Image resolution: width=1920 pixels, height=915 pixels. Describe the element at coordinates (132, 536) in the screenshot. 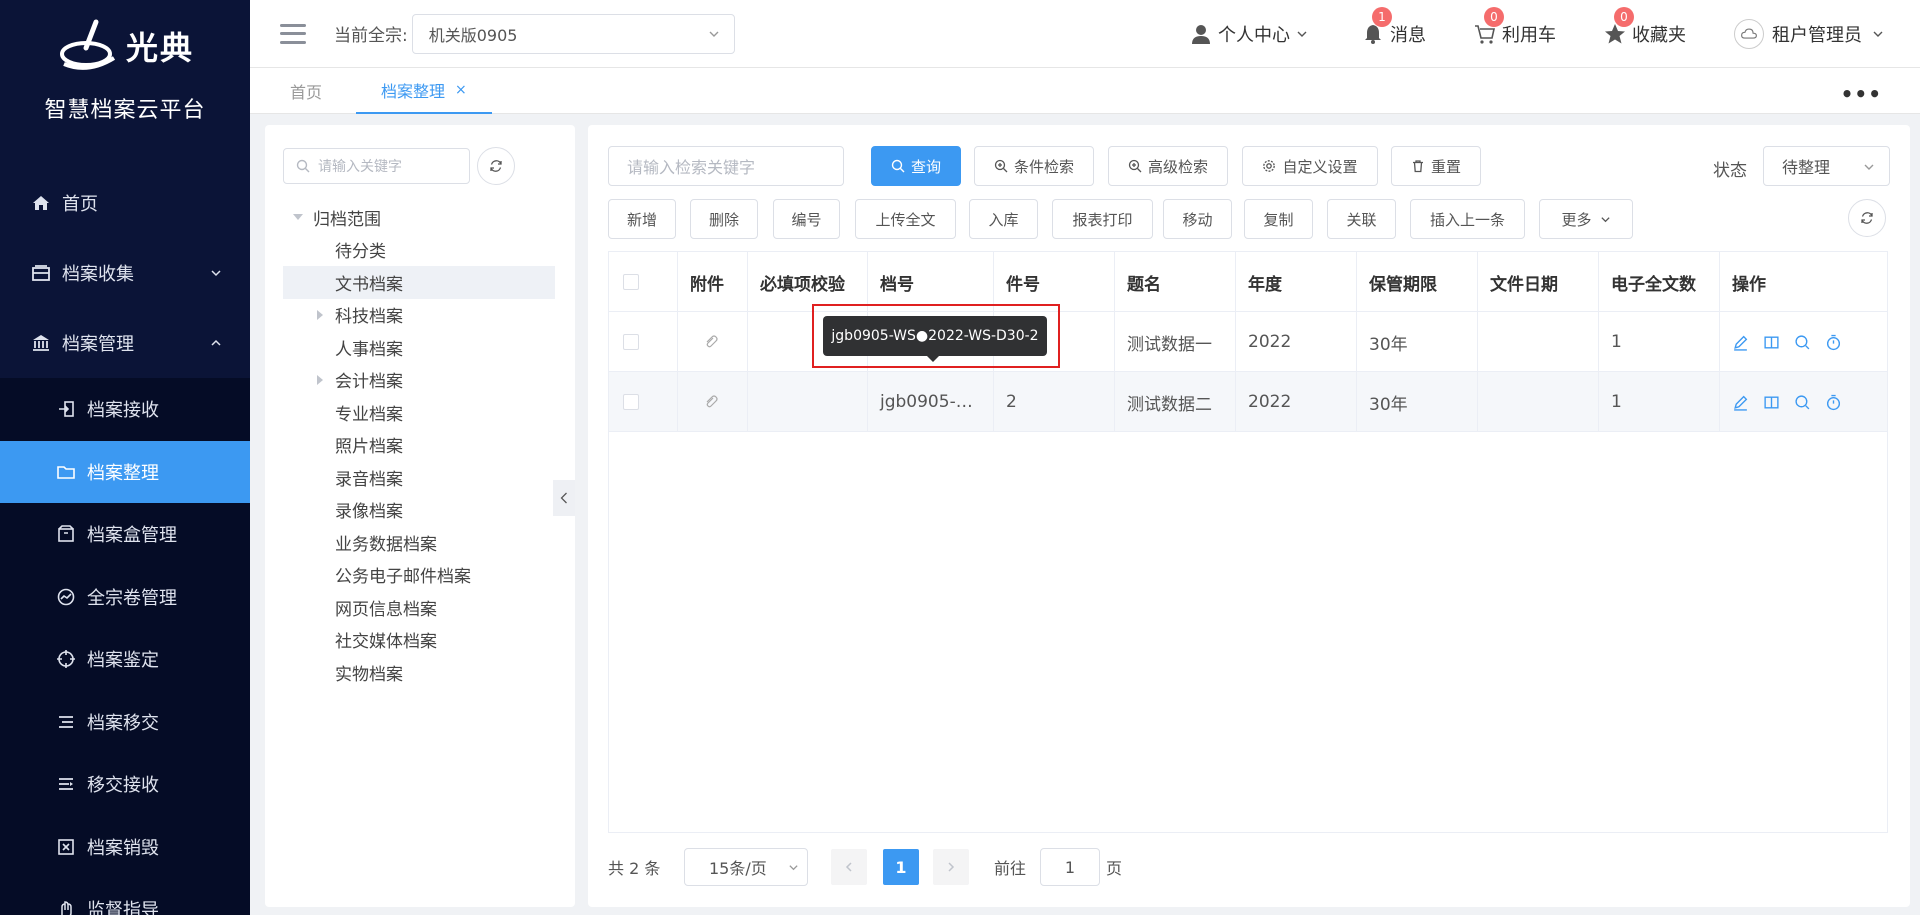

I see `sidebar-item-label: 档案盒管理` at that location.